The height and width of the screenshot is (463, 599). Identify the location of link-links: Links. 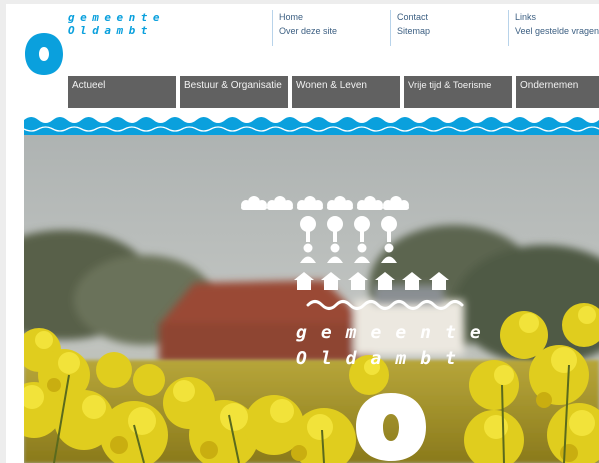
(557, 17).